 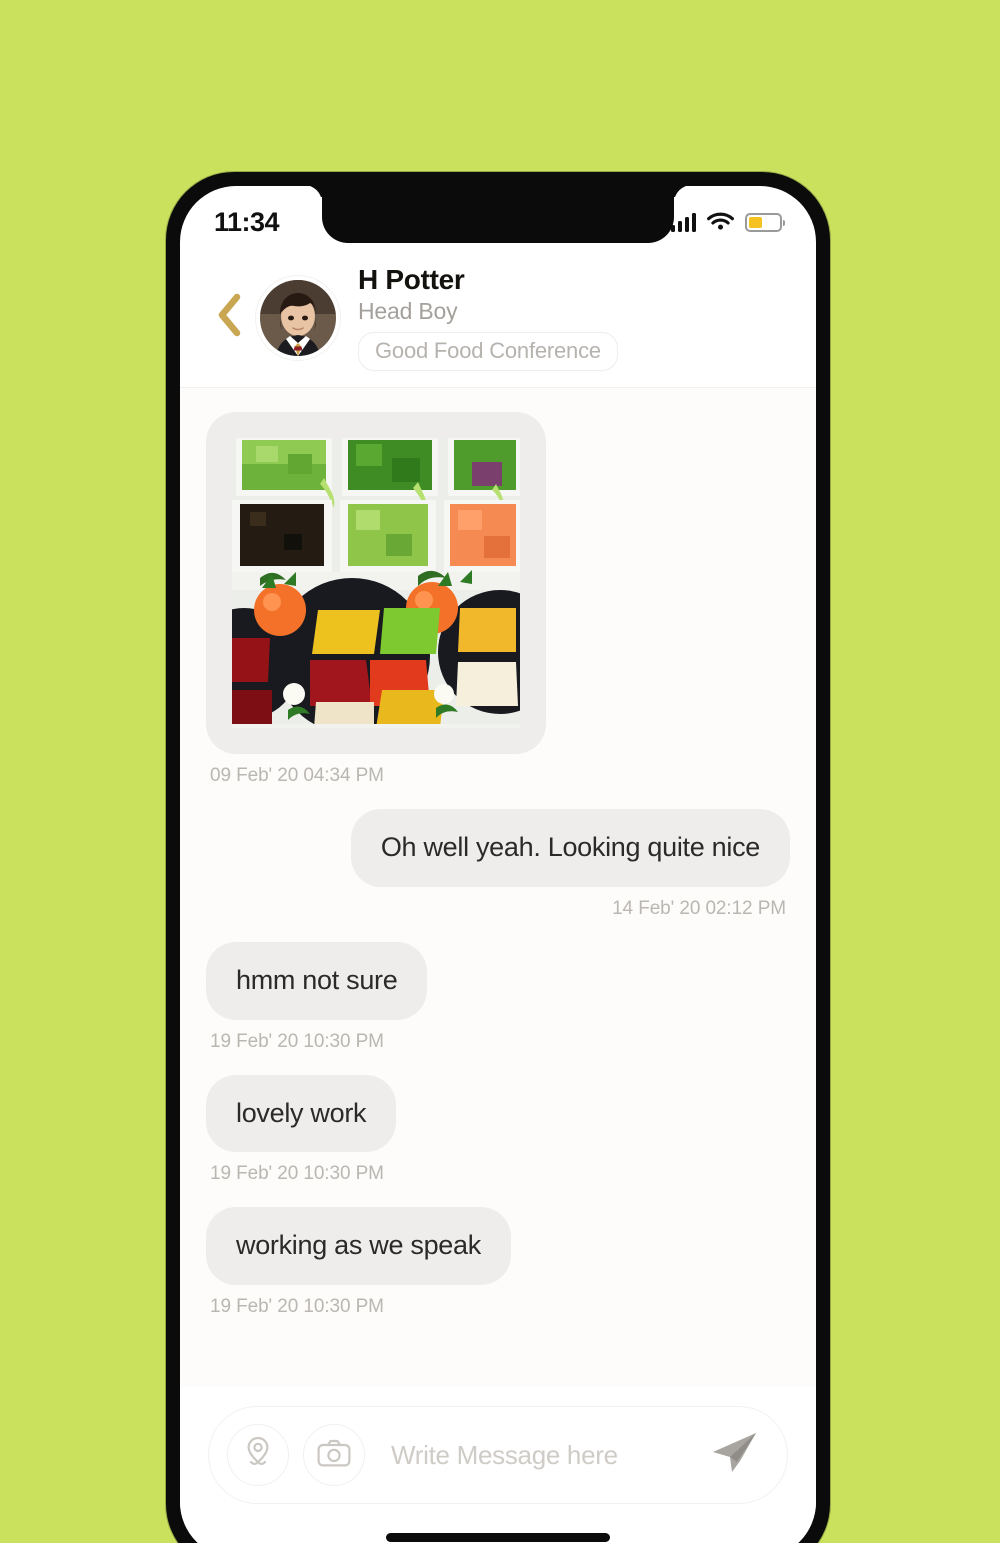 What do you see at coordinates (498, 1537) in the screenshot?
I see `home-indicator` at bounding box center [498, 1537].